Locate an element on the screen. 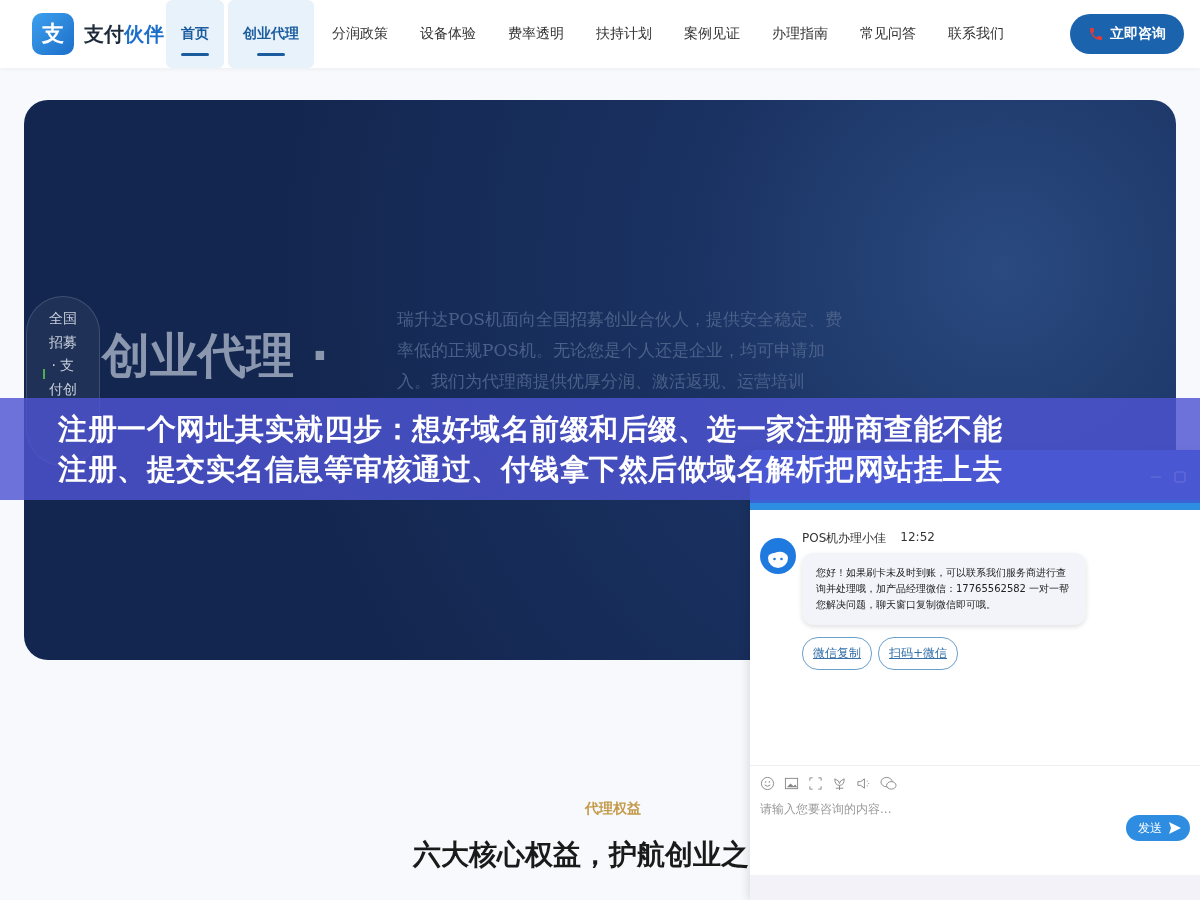 This screenshot has width=1200, height=900. nav-link: 费率透明 is located at coordinates (536, 34).